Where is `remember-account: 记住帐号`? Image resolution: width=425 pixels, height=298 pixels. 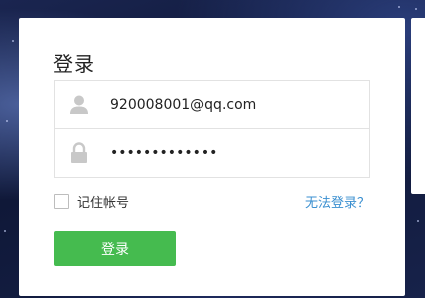
remember-account: 记住帐号 is located at coordinates (92, 202).